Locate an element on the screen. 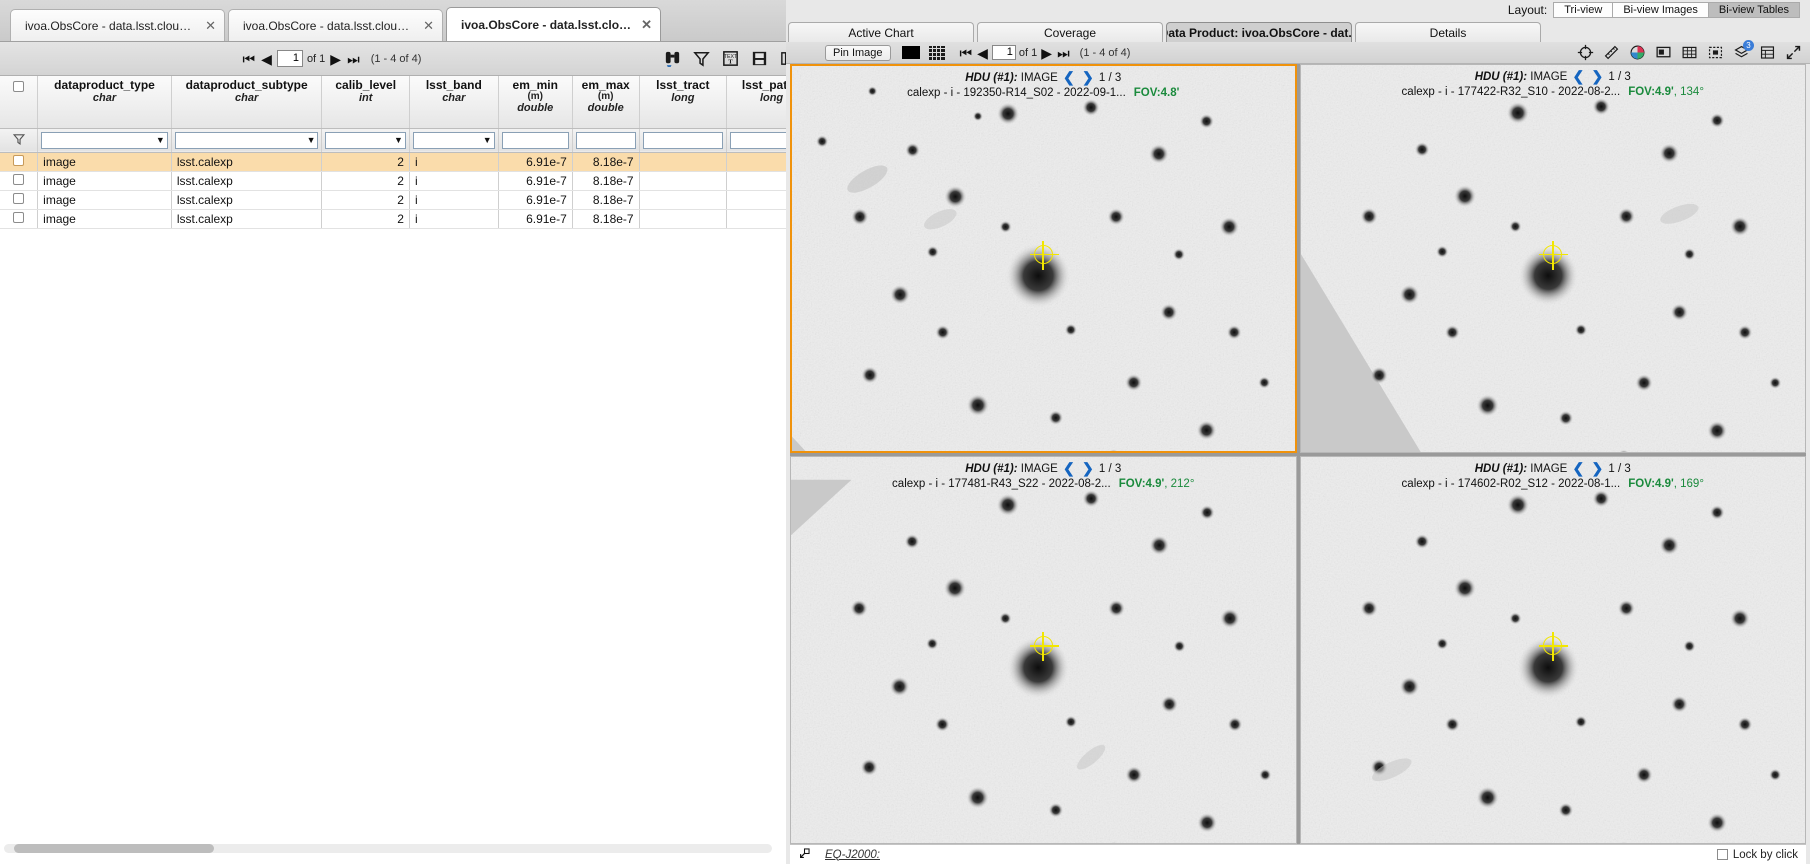  first-page-button: ⏮ is located at coordinates (249, 59).